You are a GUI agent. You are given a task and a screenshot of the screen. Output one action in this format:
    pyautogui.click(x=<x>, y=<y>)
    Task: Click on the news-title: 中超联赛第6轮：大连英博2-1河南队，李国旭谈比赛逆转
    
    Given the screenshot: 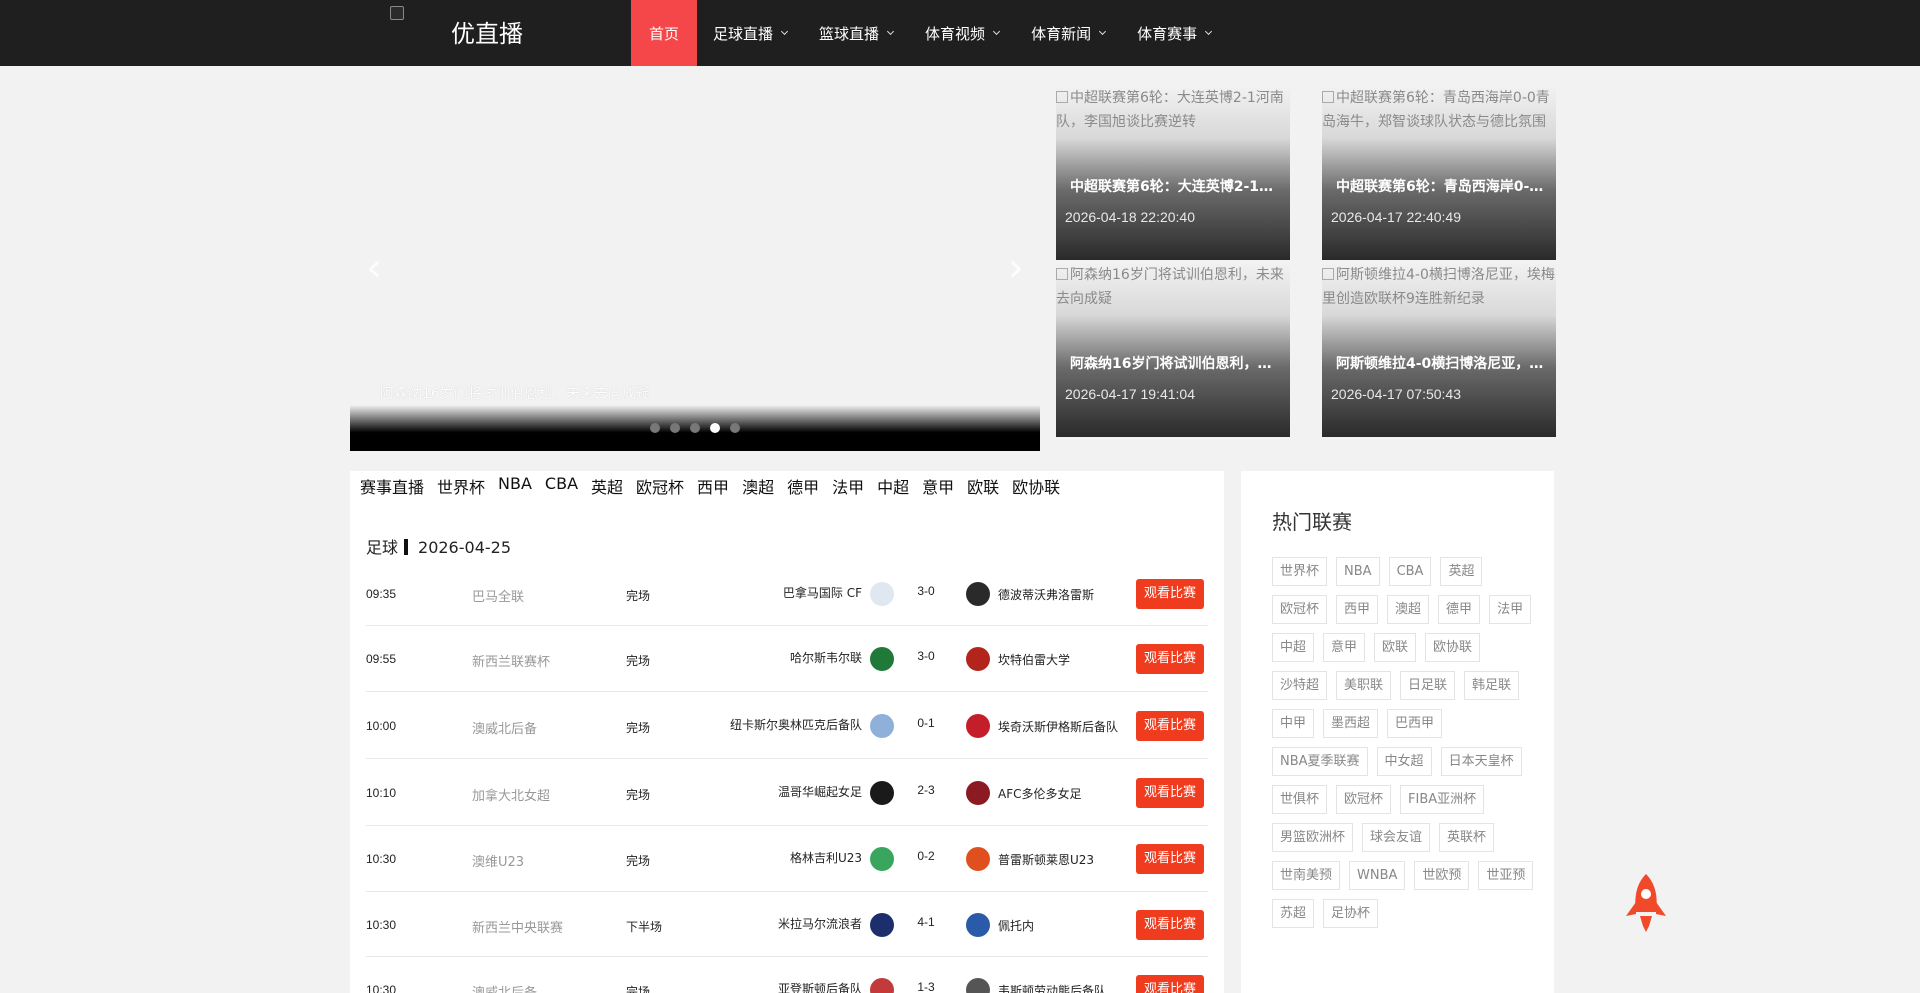 What is the action you would take?
    pyautogui.click(x=1175, y=186)
    